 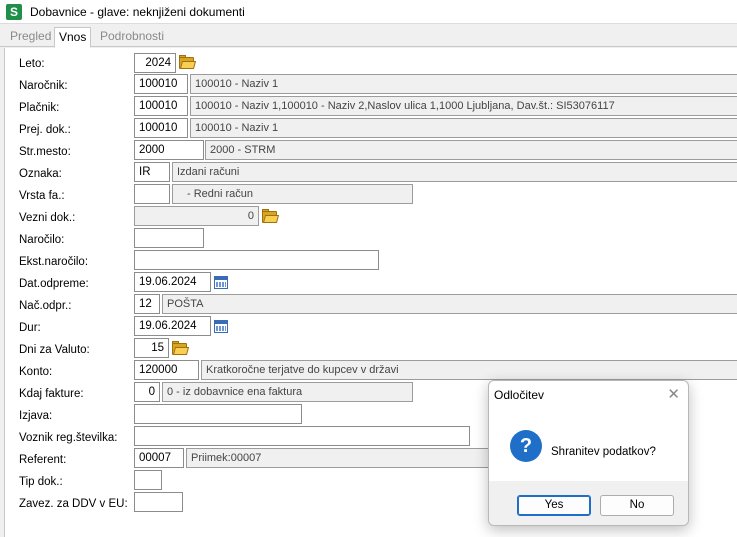 What do you see at coordinates (147, 304) in the screenshot?
I see `nac-odpr-code-input: 12` at bounding box center [147, 304].